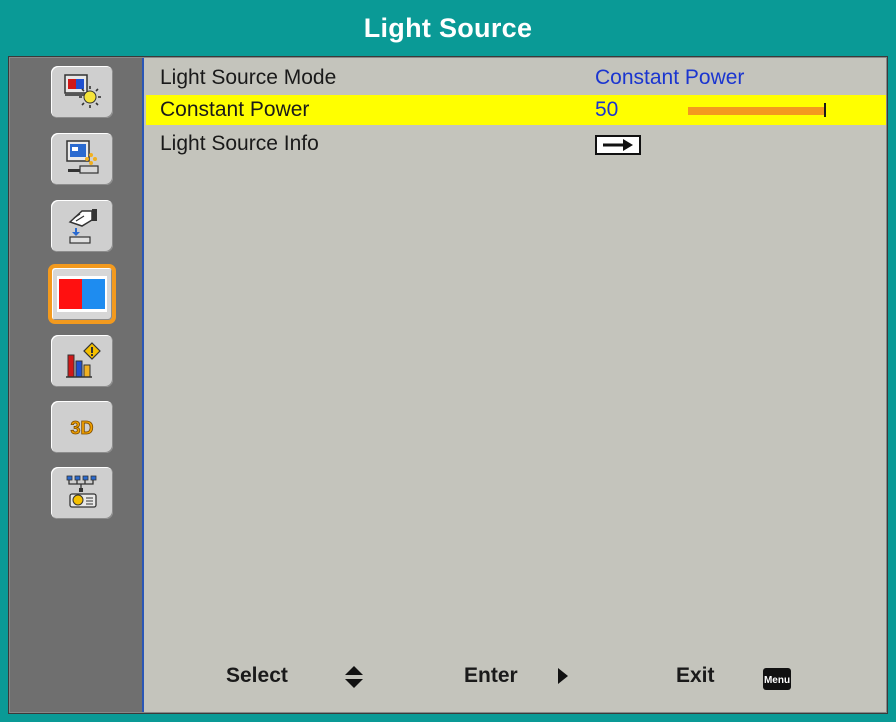 The height and width of the screenshot is (722, 896). I want to click on sidebar-item-display, so click(82, 92).